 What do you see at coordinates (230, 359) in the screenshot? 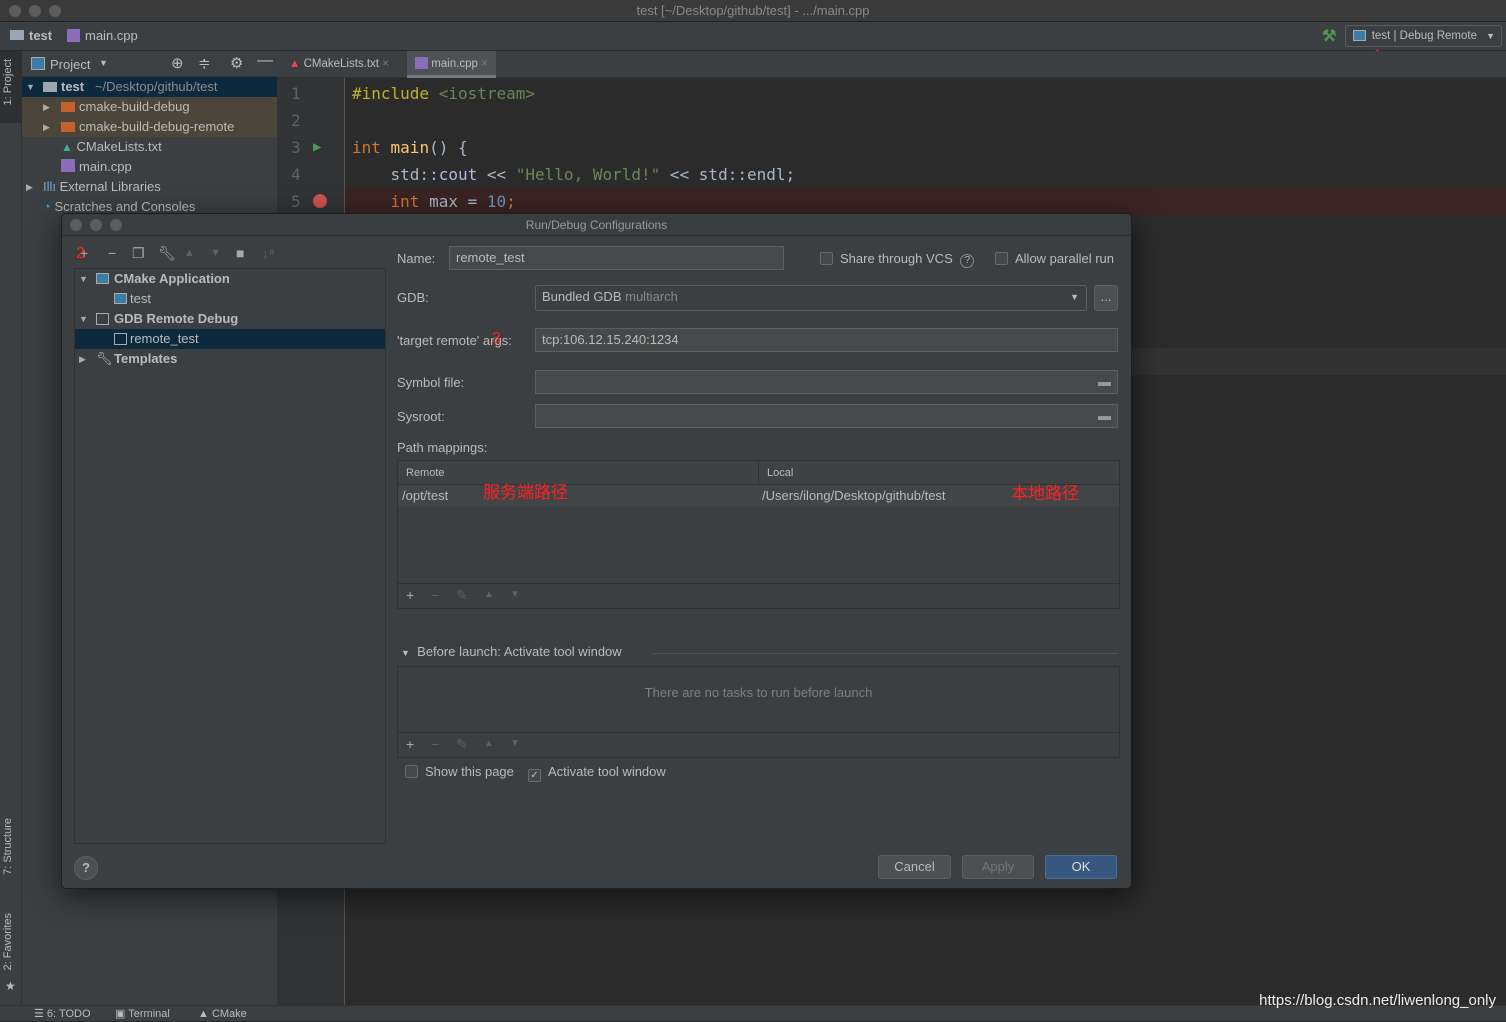
I see `tree-templates: ▶ 🔧︎ Templates` at bounding box center [230, 359].